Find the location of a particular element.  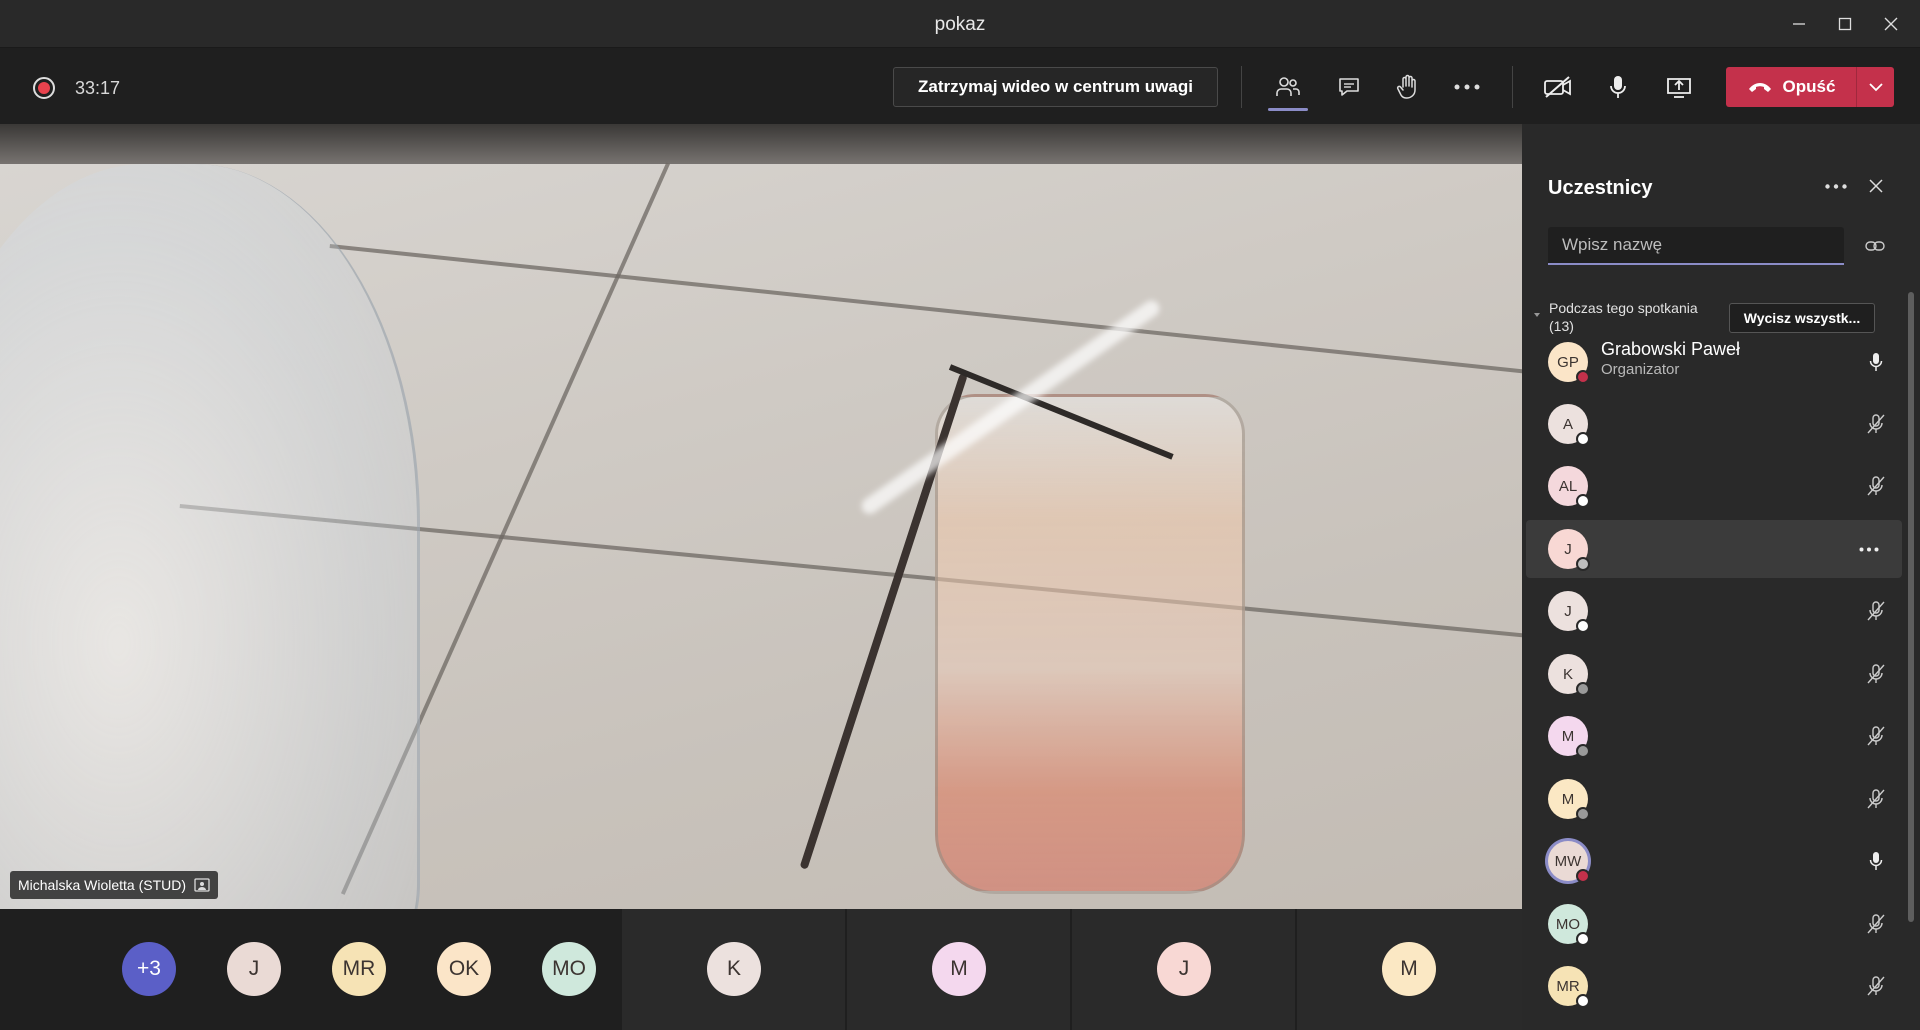

camera-off-icon is located at coordinates (1557, 87).